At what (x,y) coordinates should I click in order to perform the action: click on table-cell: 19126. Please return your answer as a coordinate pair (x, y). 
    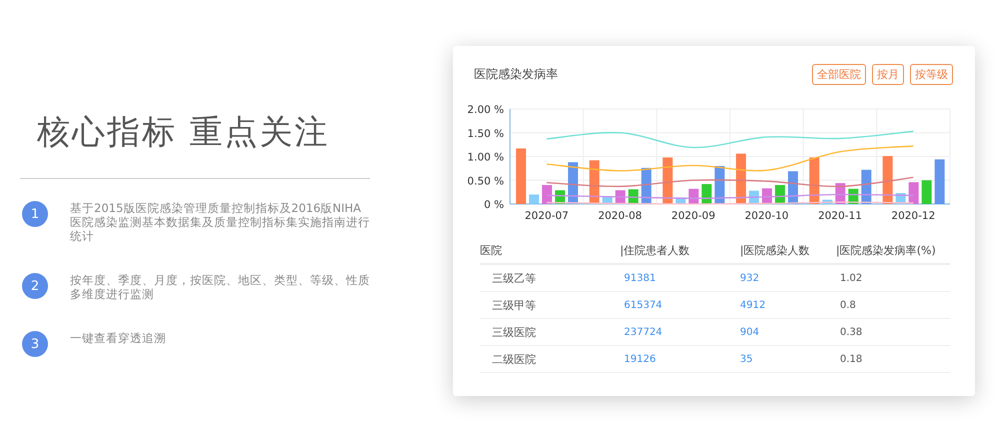
    Looking at the image, I should click on (680, 359).